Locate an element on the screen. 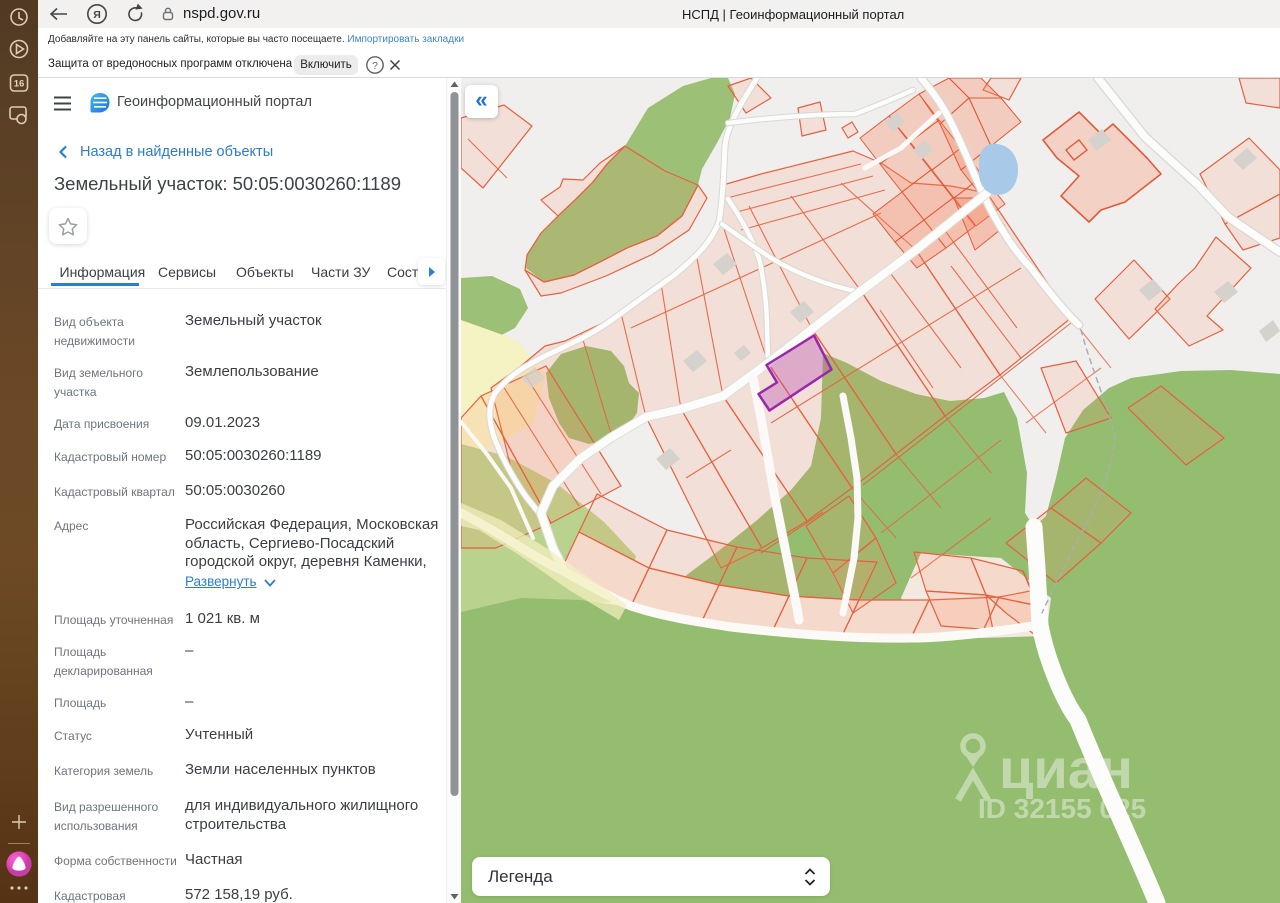 This screenshot has width=1280, height=903. svg-text: 16 is located at coordinates (19, 84).